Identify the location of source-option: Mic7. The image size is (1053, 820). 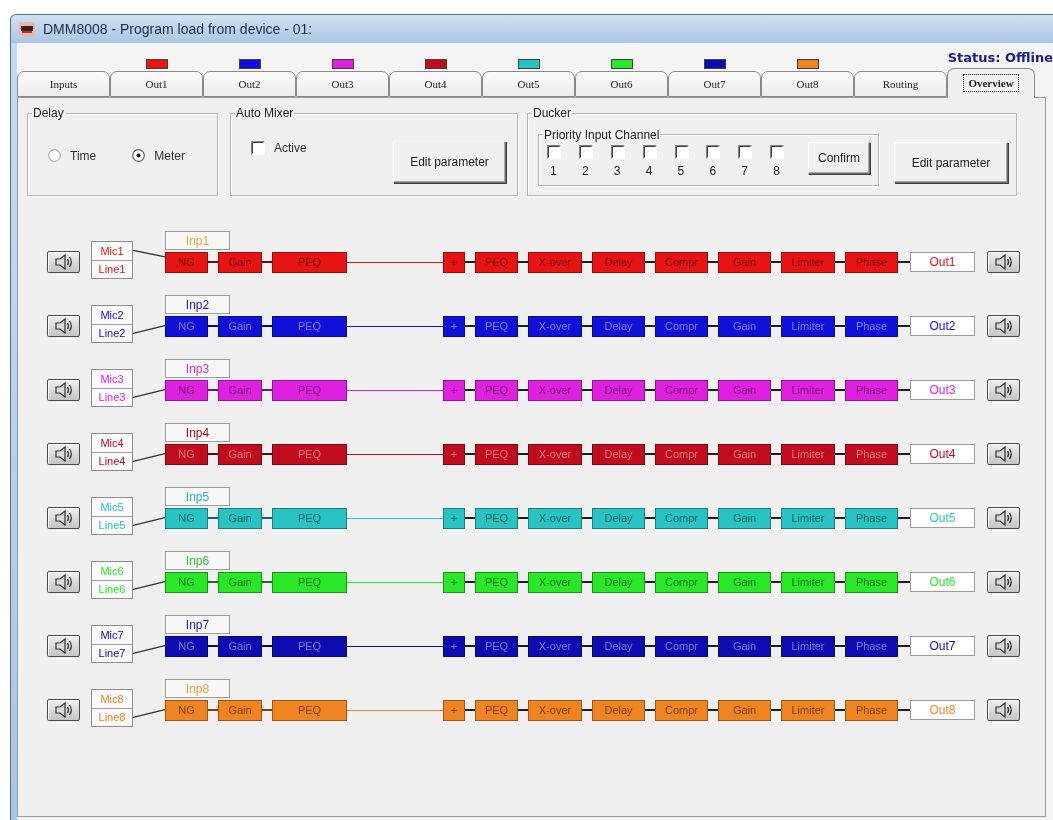
(112, 635).